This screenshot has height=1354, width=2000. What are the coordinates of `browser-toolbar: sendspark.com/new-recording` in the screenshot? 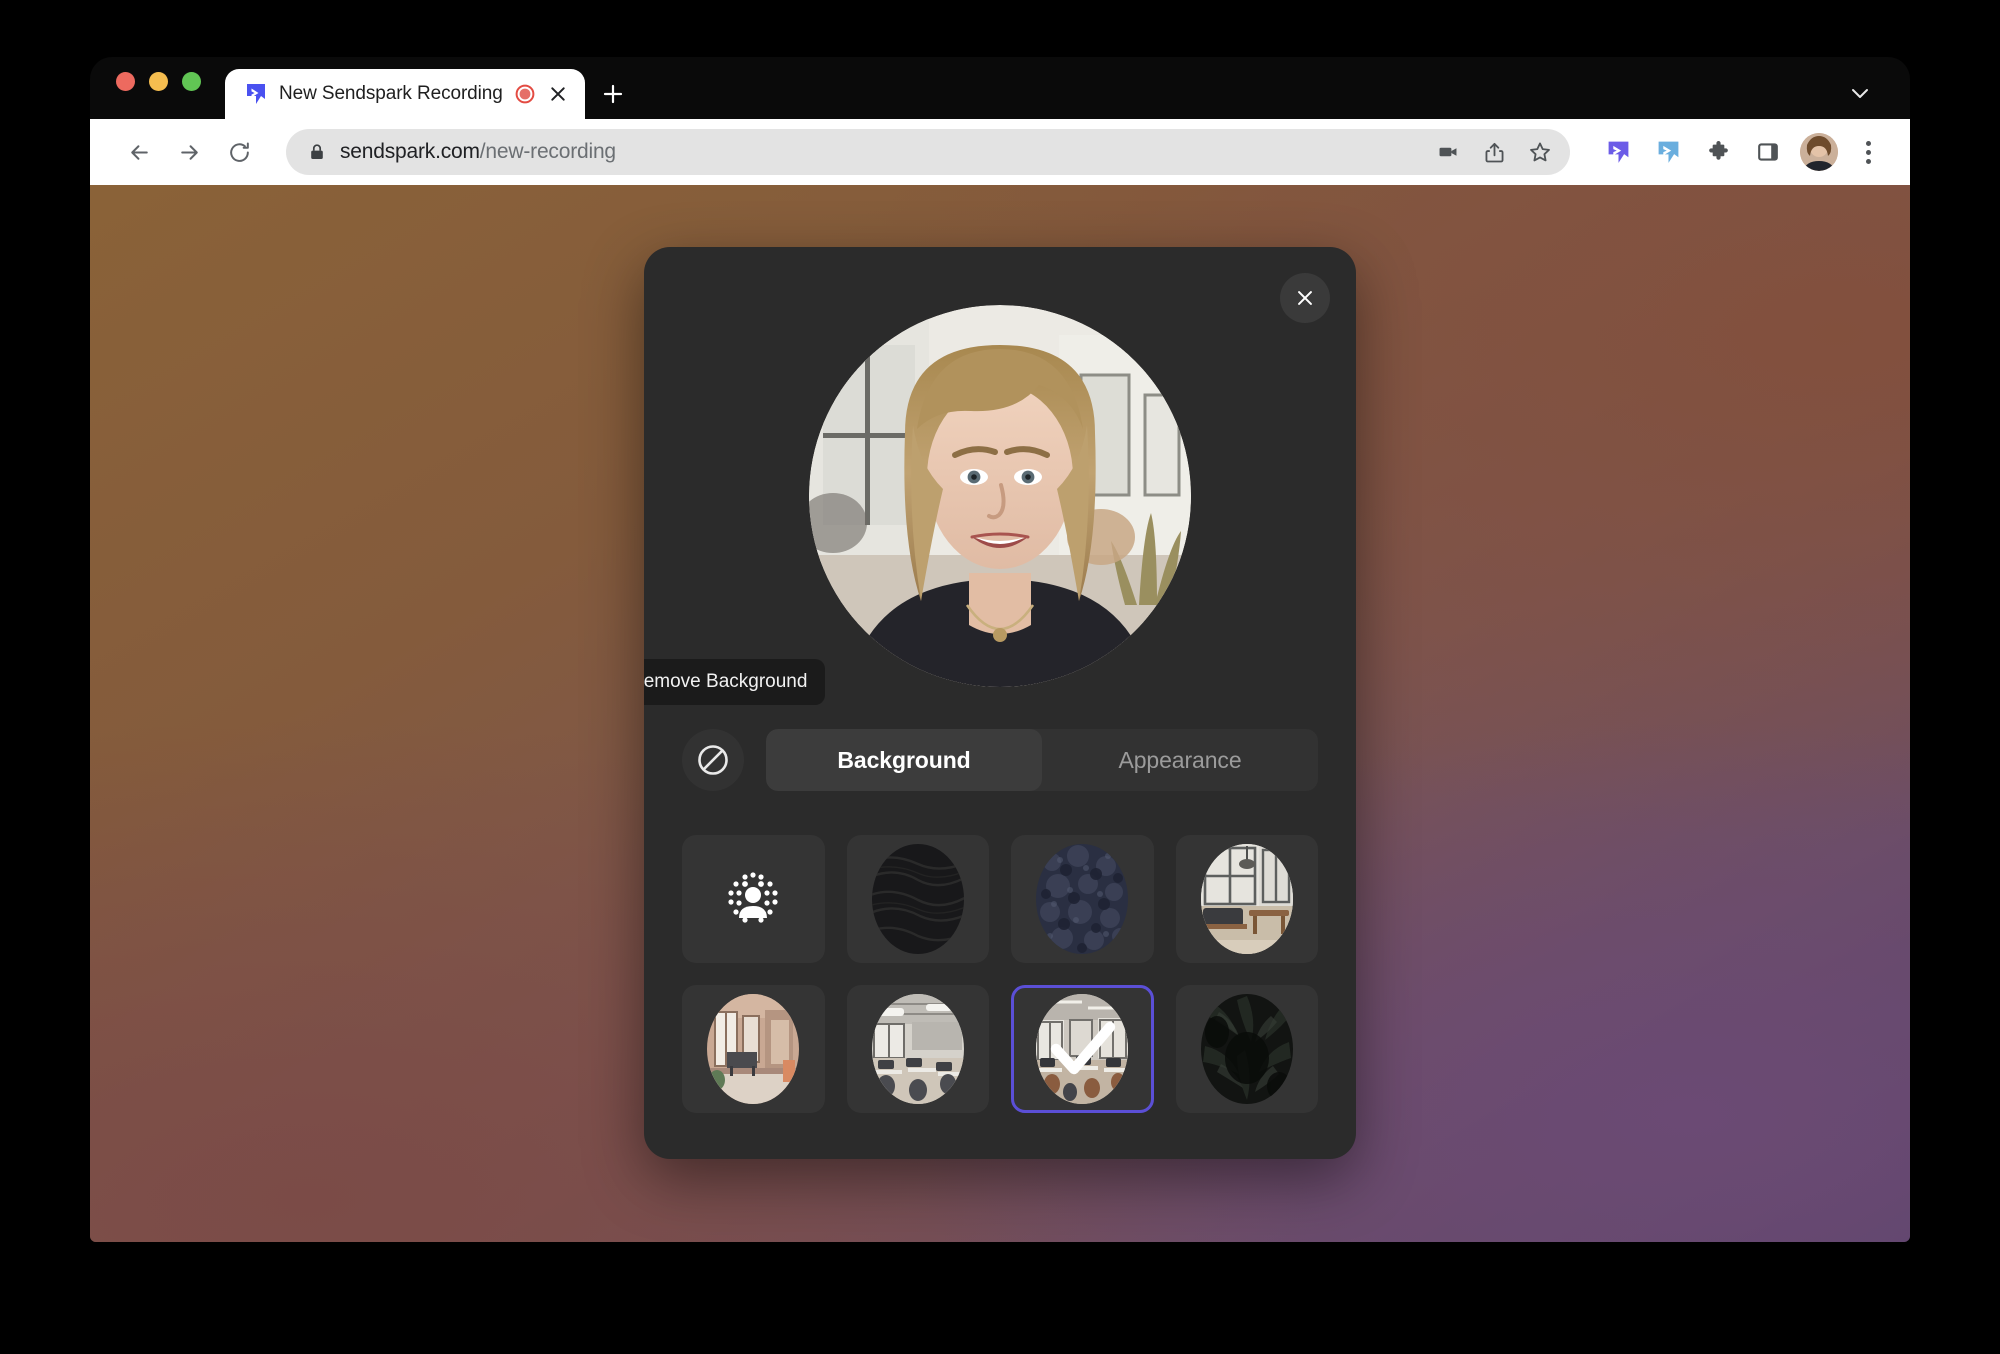 It's located at (1000, 152).